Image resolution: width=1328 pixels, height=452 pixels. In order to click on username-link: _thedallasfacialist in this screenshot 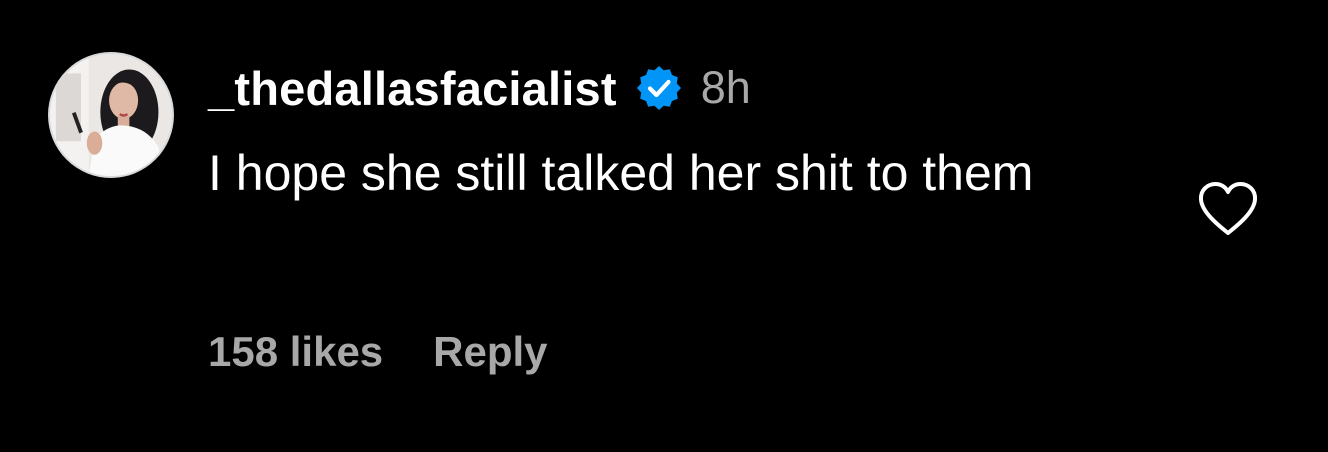, I will do `click(412, 88)`.